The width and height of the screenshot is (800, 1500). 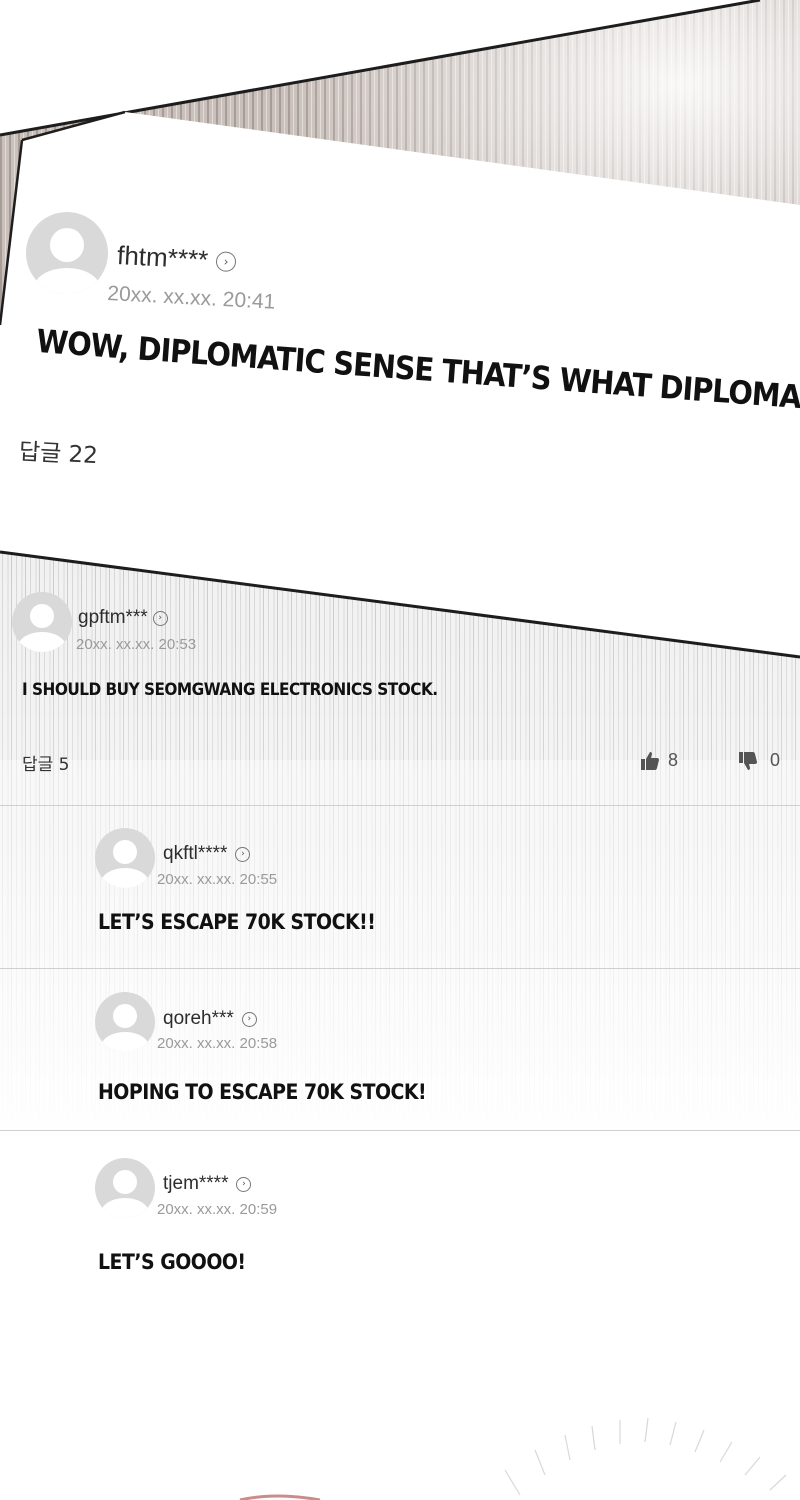 What do you see at coordinates (280, 1497) in the screenshot?
I see `bottom-arc` at bounding box center [280, 1497].